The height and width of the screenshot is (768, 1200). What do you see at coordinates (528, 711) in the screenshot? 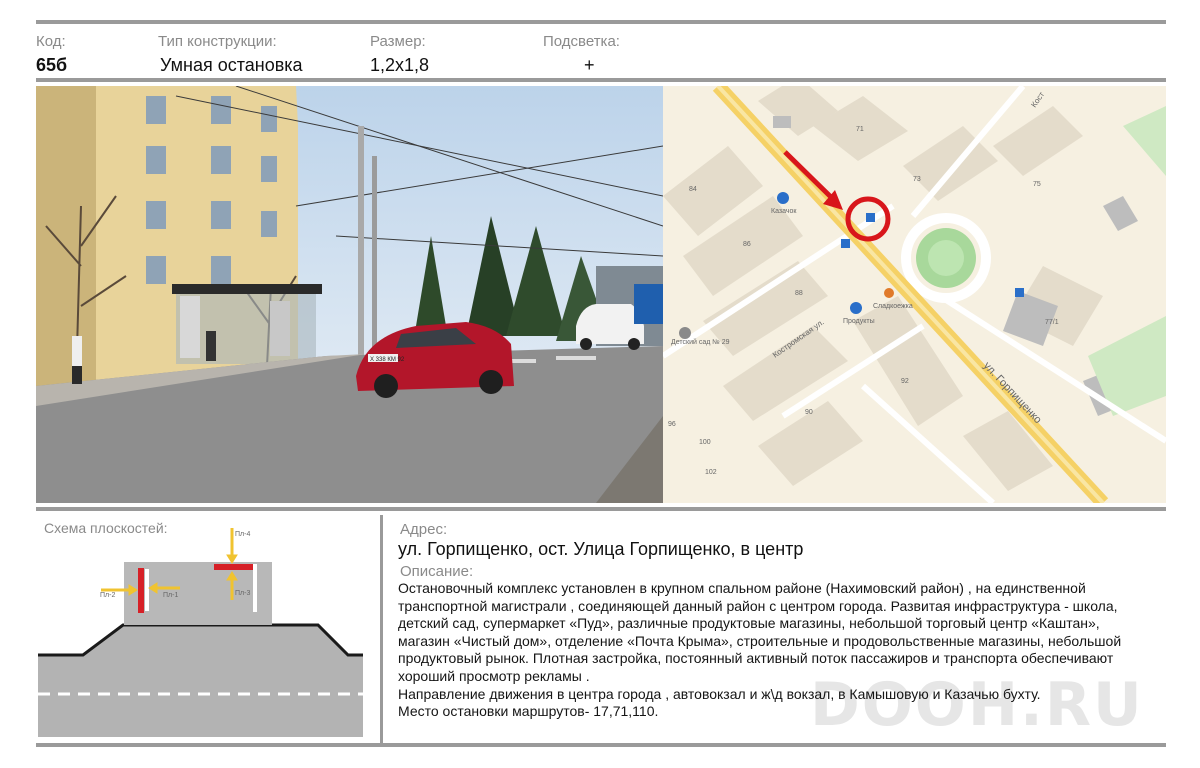
I see `description-line: Место остановки маршрутов- 17,71,110.` at bounding box center [528, 711].